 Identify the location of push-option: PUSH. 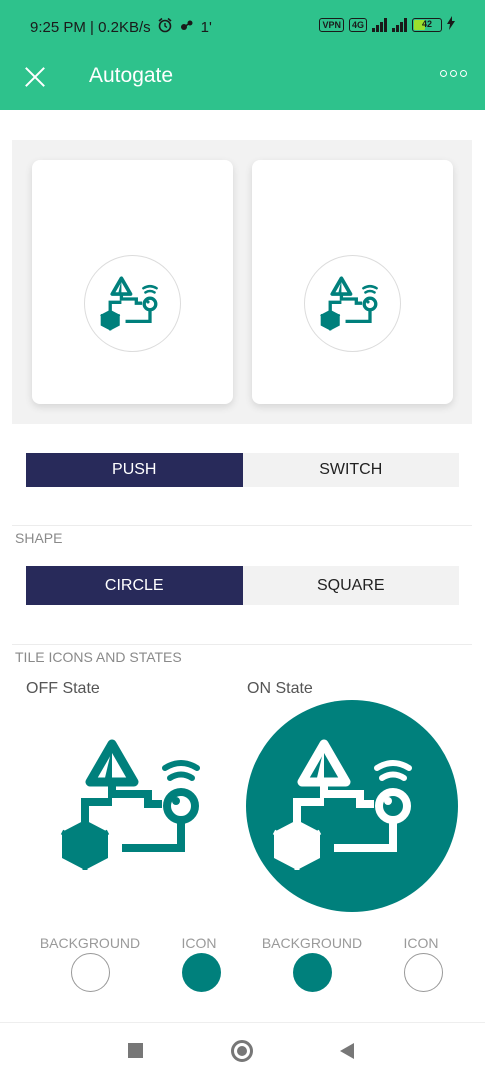
(134, 470).